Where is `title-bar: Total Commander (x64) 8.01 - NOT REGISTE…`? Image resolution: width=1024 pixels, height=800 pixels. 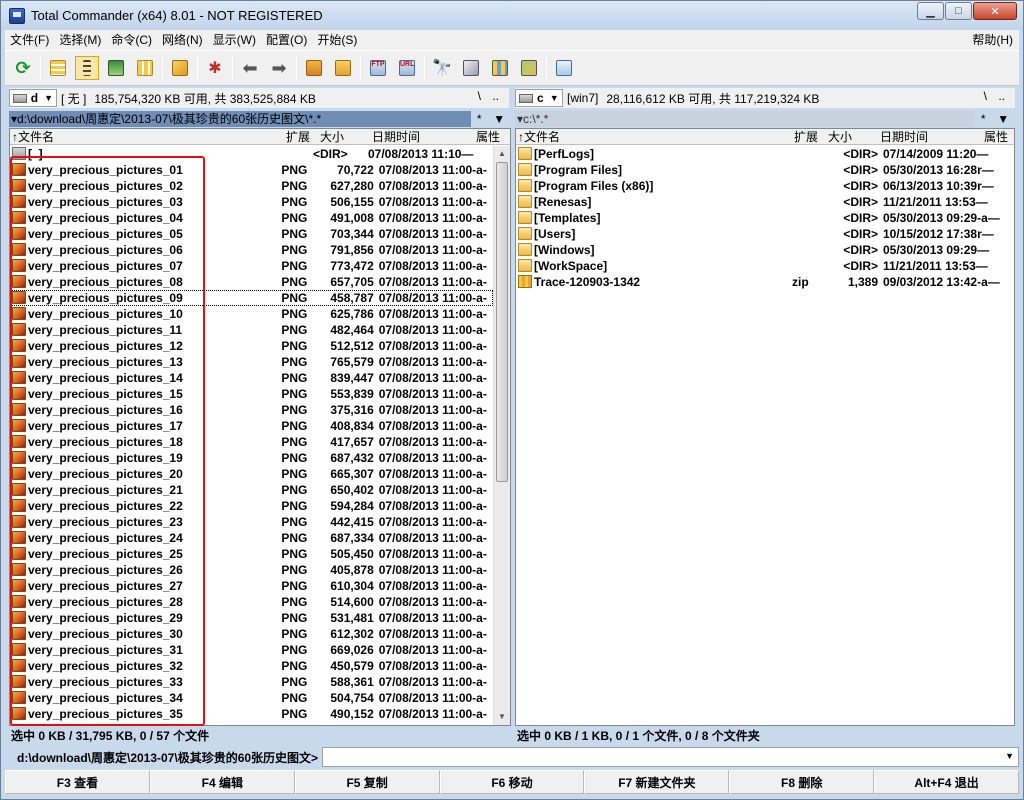 title-bar: Total Commander (x64) 8.01 - NOT REGISTE… is located at coordinates (512, 15).